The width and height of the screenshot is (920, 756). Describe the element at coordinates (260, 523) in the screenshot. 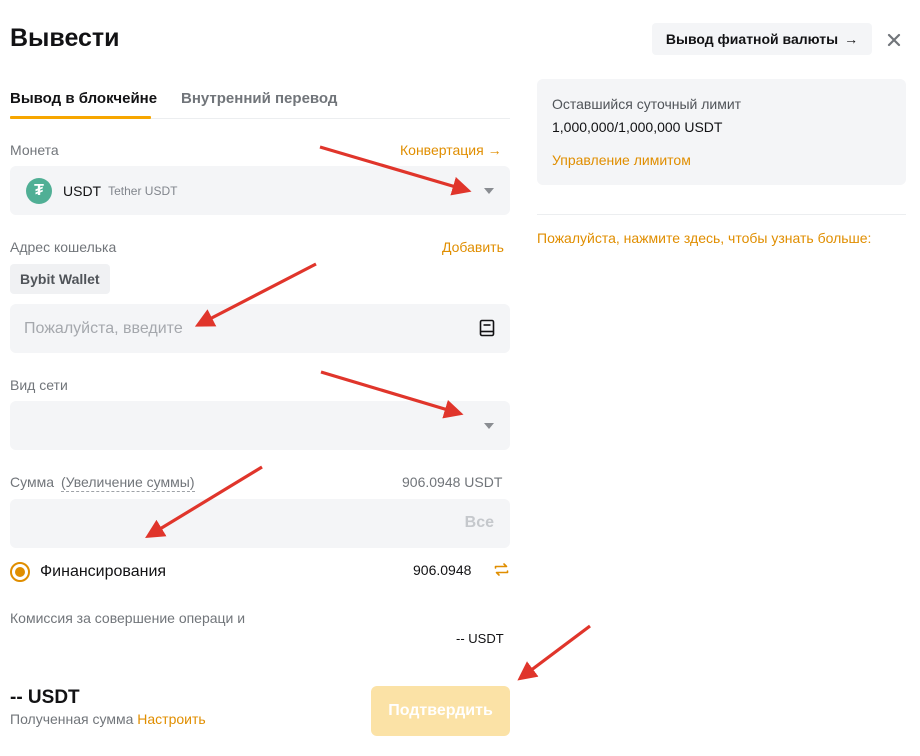

I see `amount-field: Все` at that location.